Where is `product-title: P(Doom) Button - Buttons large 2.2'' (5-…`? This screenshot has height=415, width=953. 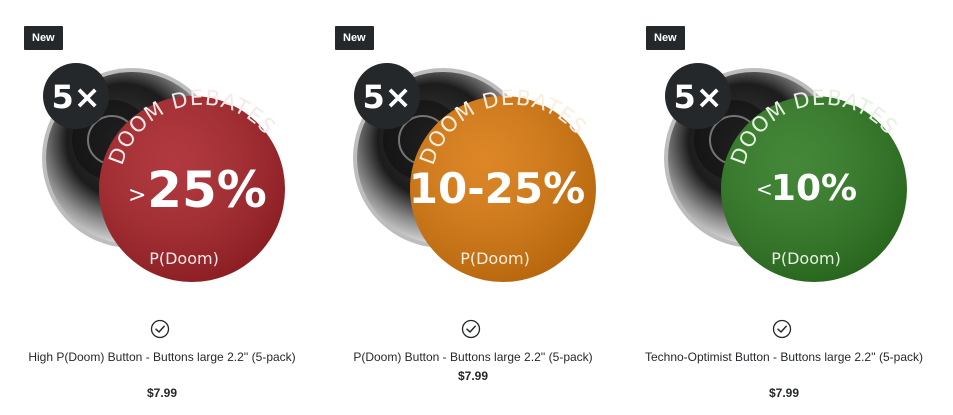 product-title: P(Doom) Button - Buttons large 2.2'' (5-… is located at coordinates (473, 357).